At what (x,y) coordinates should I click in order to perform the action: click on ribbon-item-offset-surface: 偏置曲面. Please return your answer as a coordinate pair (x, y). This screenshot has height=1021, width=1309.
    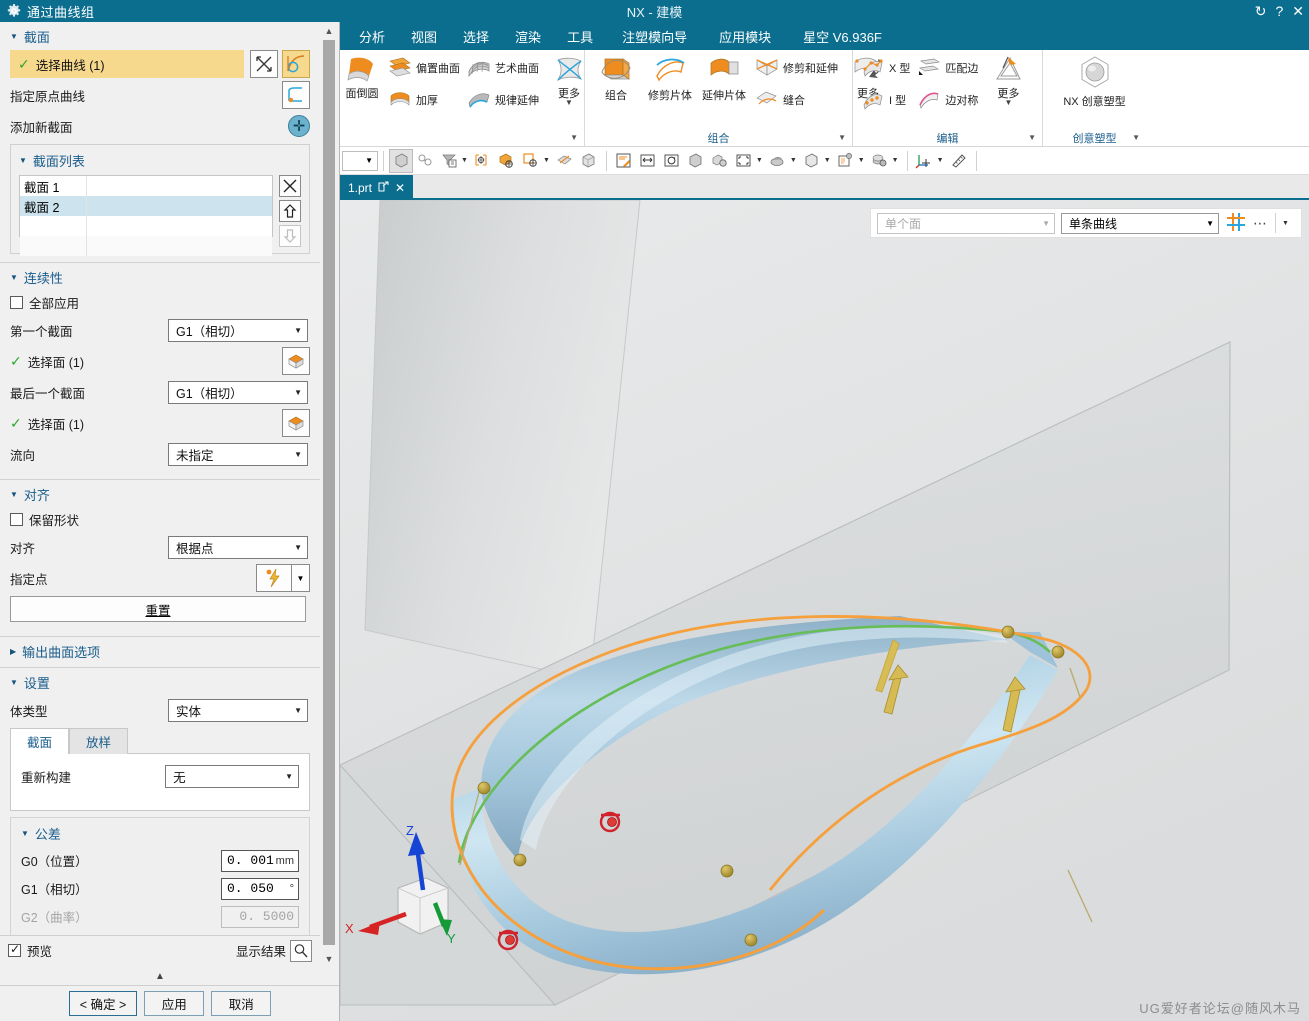
    Looking at the image, I should click on (423, 68).